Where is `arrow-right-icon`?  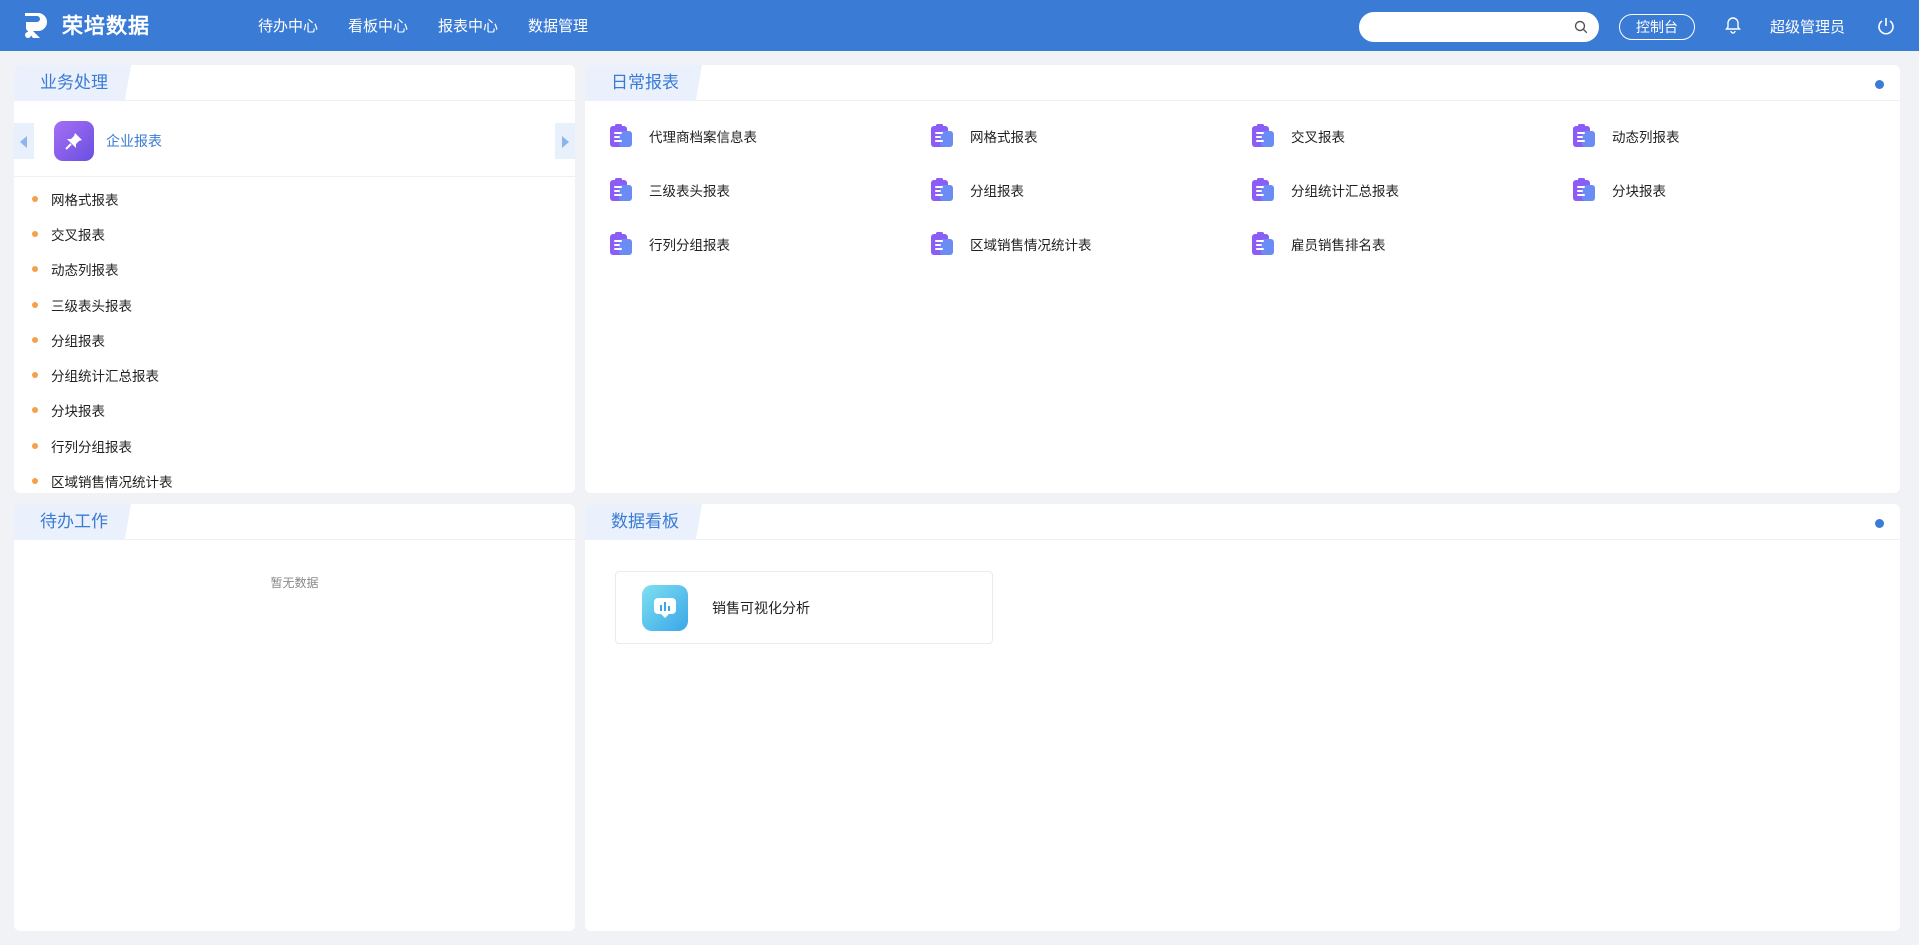
arrow-right-icon is located at coordinates (565, 142).